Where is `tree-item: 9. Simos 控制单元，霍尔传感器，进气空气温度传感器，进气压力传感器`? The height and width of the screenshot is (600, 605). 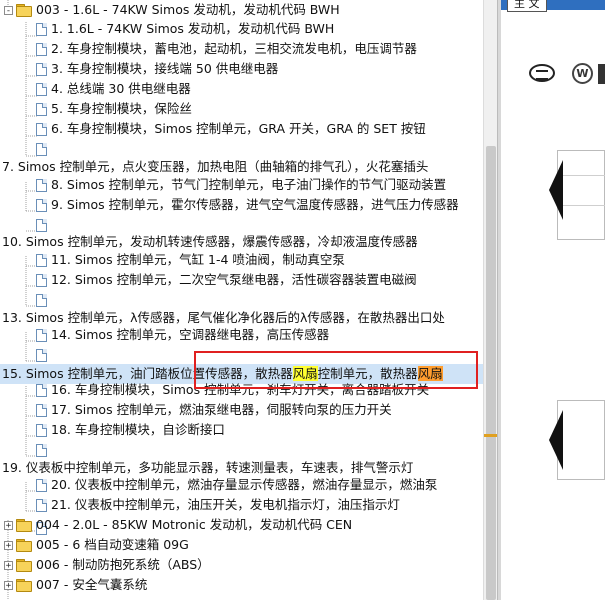 tree-item: 9. Simos 控制单元，霍尔传感器，进气空气温度传感器，进气压力传感器 is located at coordinates (247, 205).